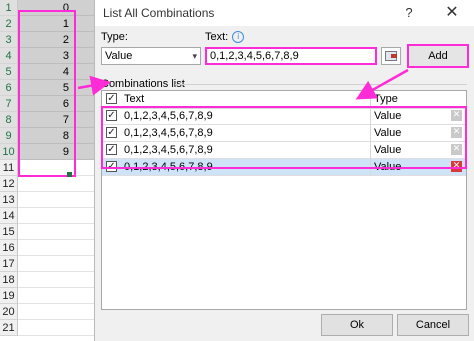 The height and width of the screenshot is (341, 474). Describe the element at coordinates (386, 99) in the screenshot. I see `column-header-type: Type` at that location.